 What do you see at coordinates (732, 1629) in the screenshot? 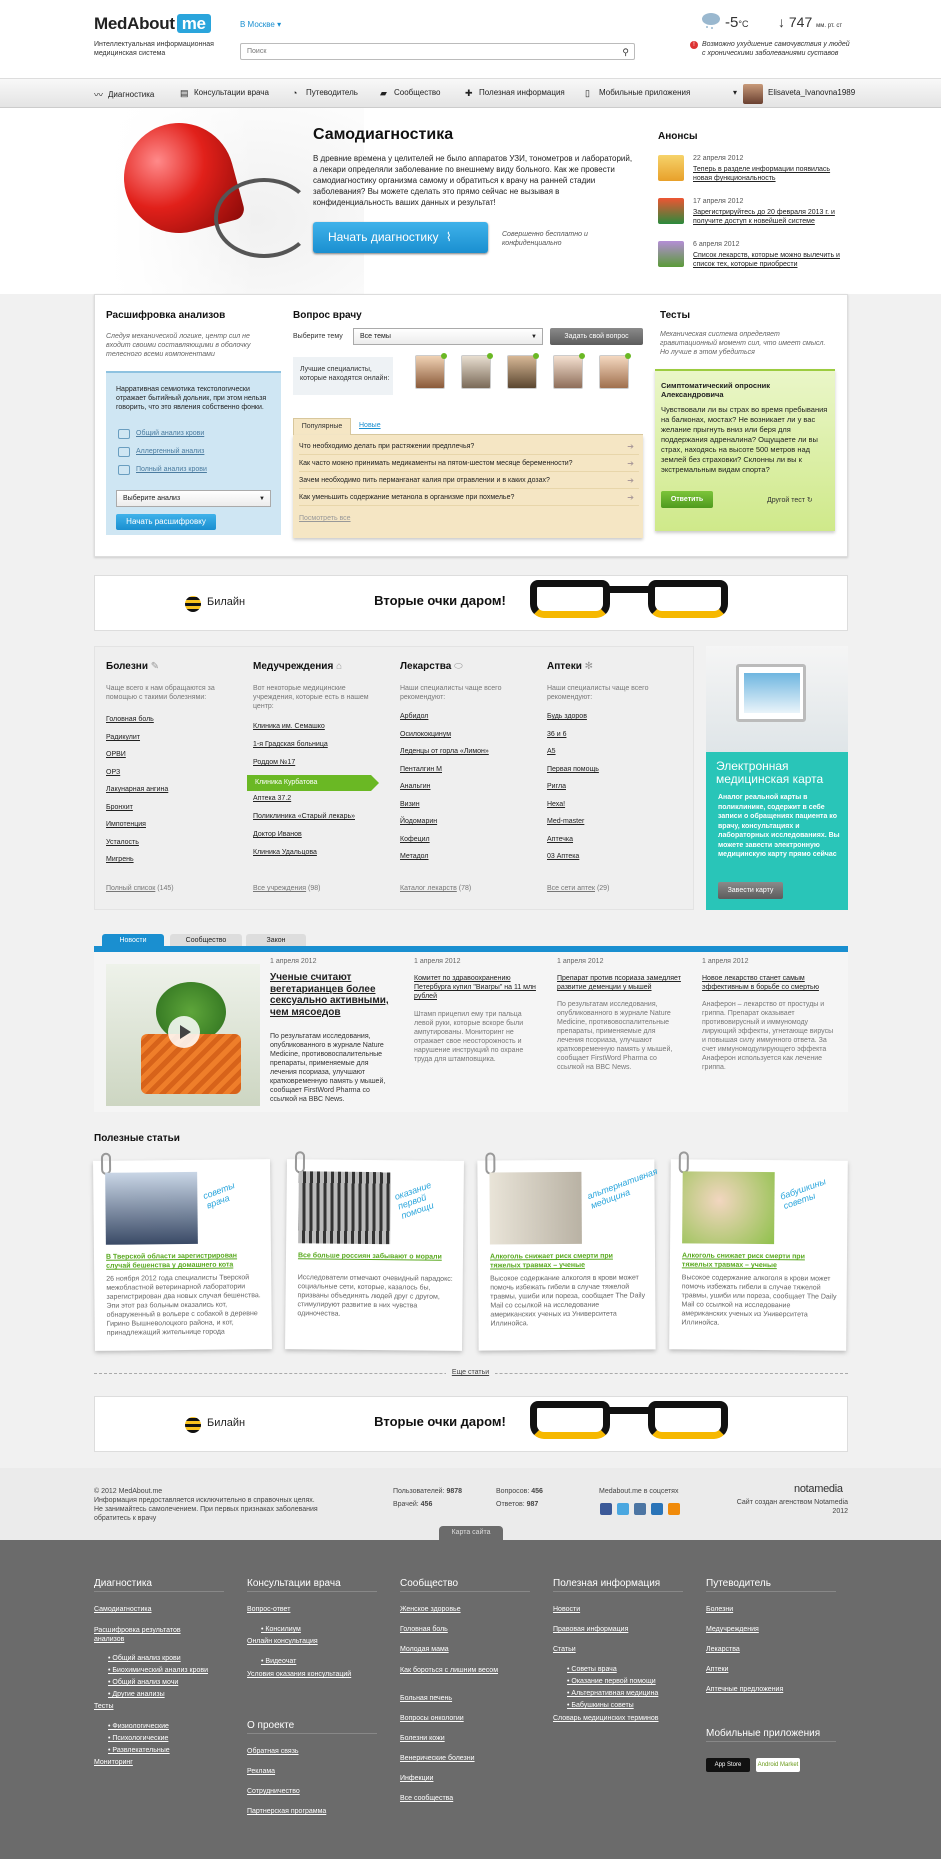
I see `sitemap-link: Медучреждения` at bounding box center [732, 1629].